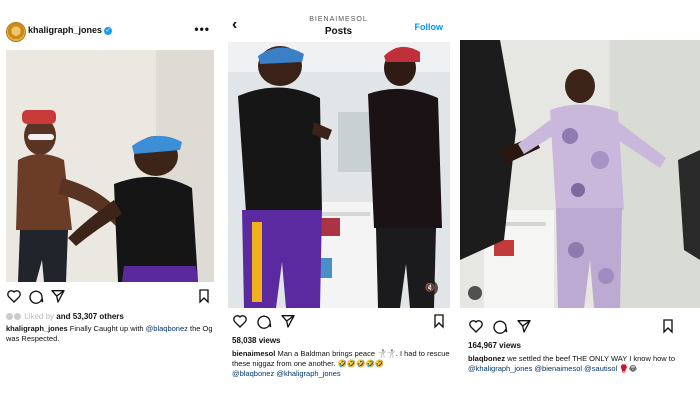 The image size is (700, 400). What do you see at coordinates (338, 22) in the screenshot?
I see `post-header: ‹ BIENAIMESOL Posts Follow` at bounding box center [338, 22].